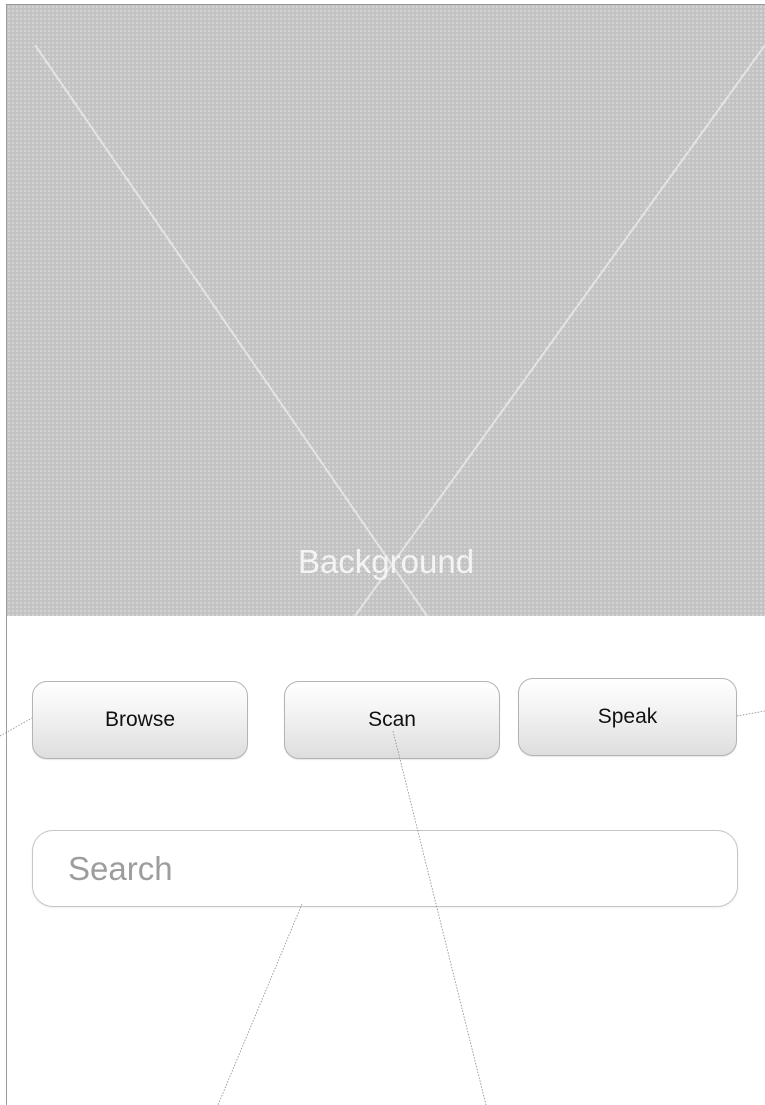 The image size is (765, 1105). What do you see at coordinates (627, 717) in the screenshot?
I see `speak-button: Speak` at bounding box center [627, 717].